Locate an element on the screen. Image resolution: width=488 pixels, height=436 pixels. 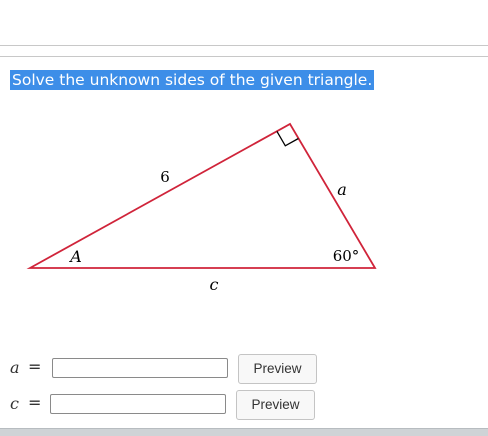
side-c-label: c is located at coordinates (214, 284).